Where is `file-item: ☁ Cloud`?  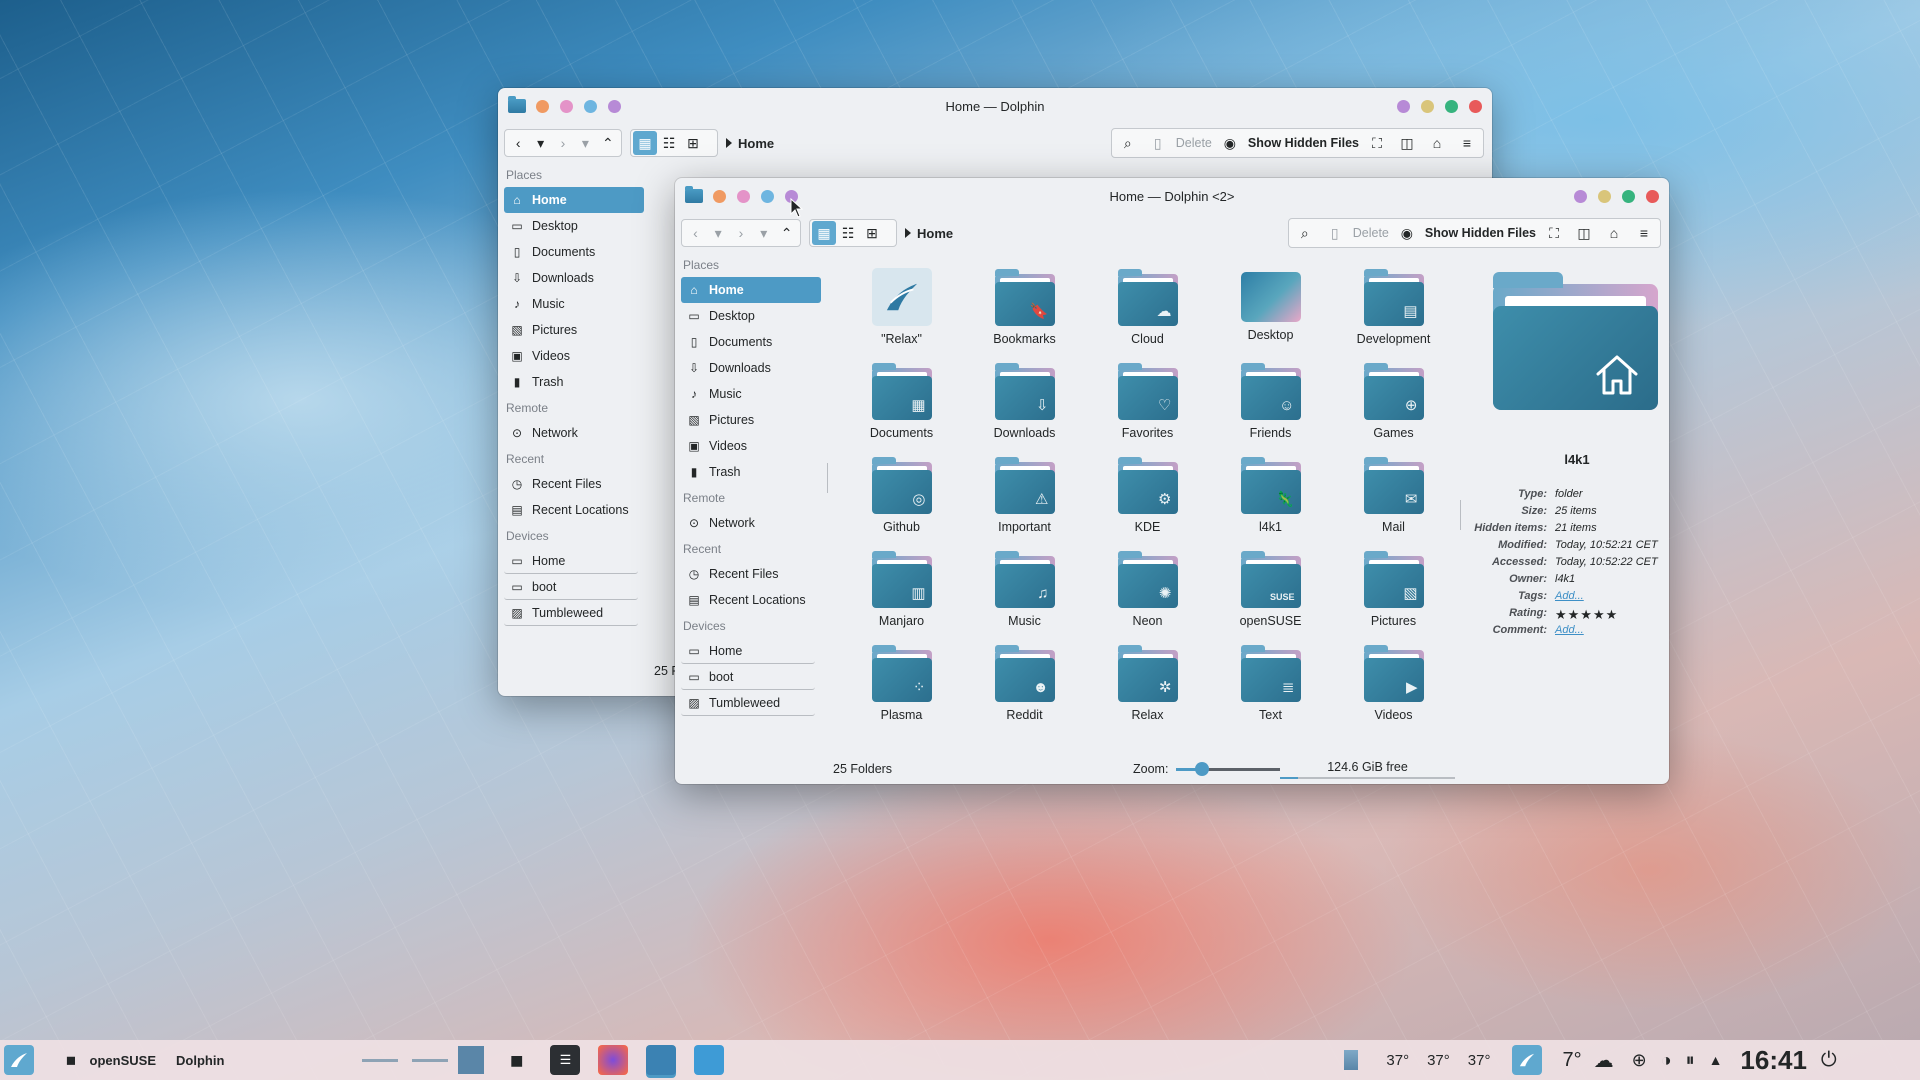 file-item: ☁ Cloud is located at coordinates (1147, 315).